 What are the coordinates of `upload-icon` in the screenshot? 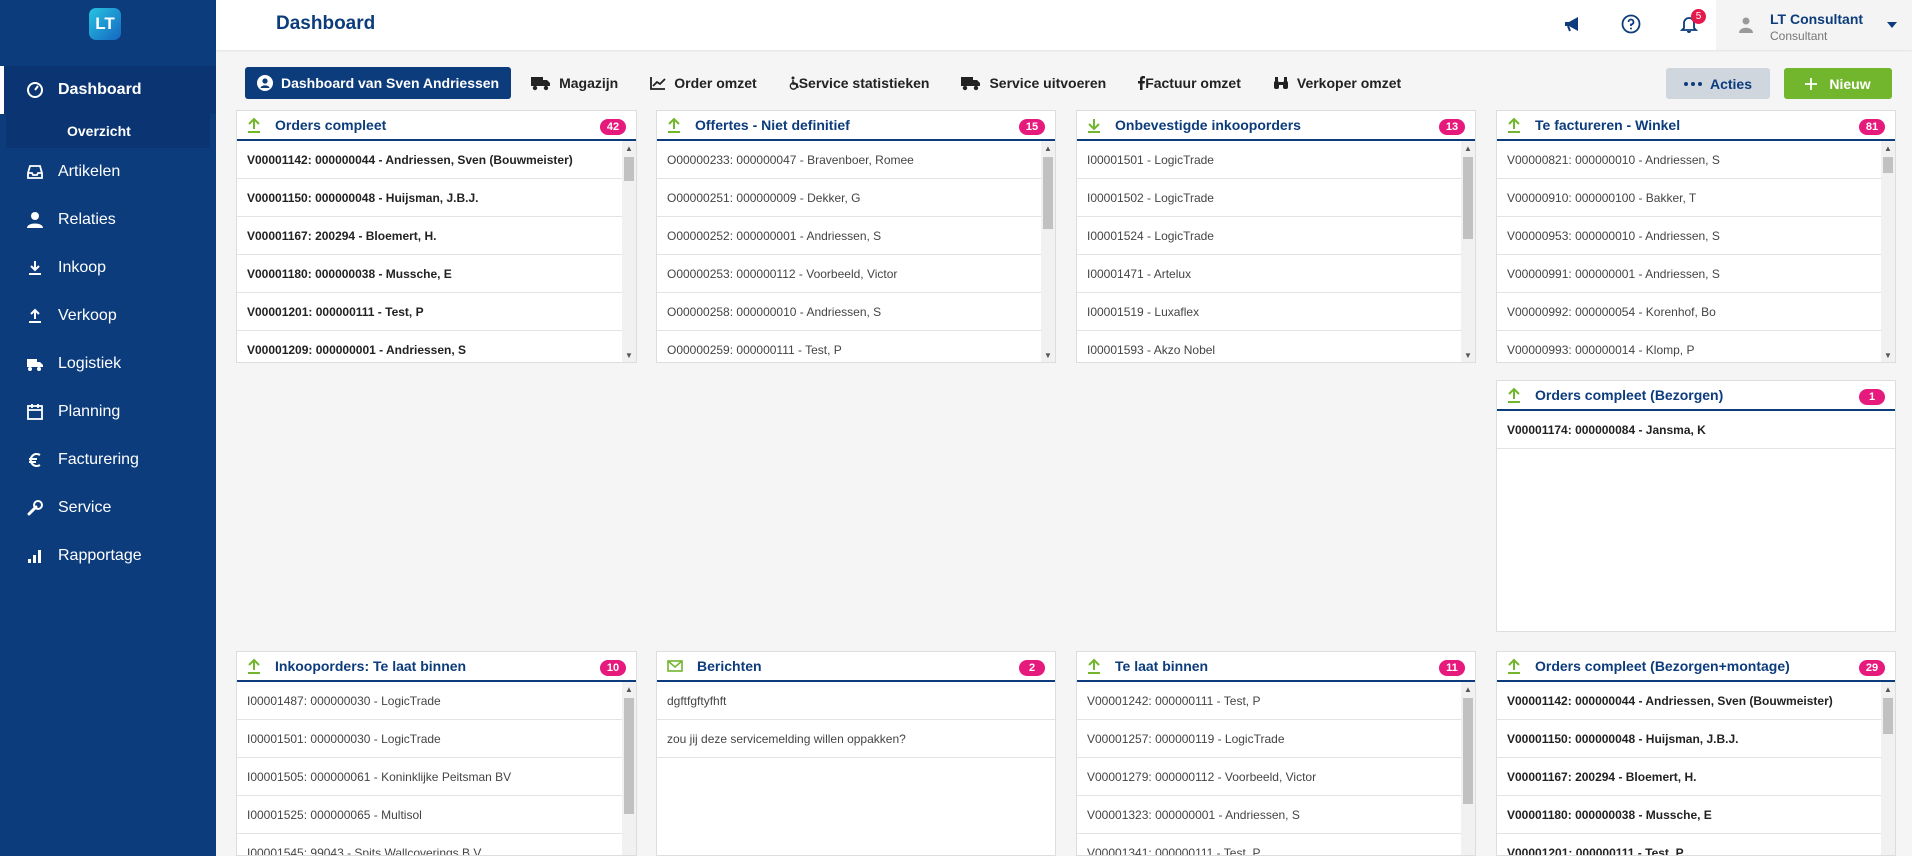 It's located at (254, 666).